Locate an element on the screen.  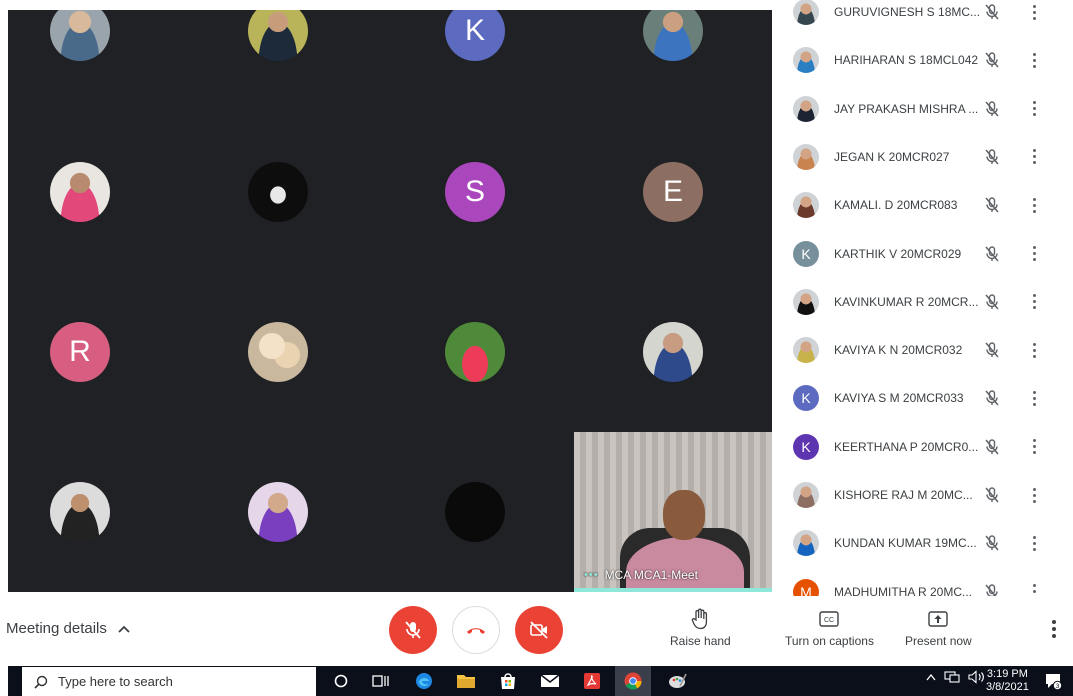
mic-off-button is located at coordinates (413, 630).